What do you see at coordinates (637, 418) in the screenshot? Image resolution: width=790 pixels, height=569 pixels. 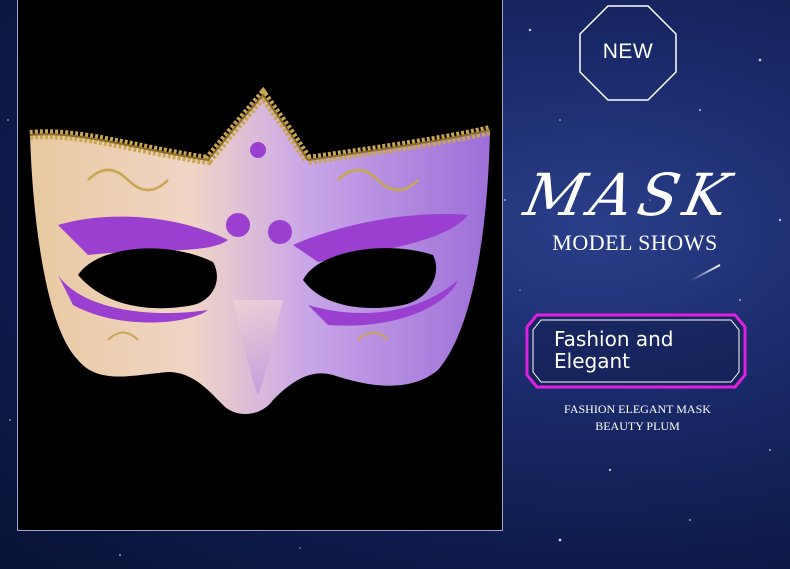 I see `caption: FASHION ELEGANT MASK BEAUTY PLUM` at bounding box center [637, 418].